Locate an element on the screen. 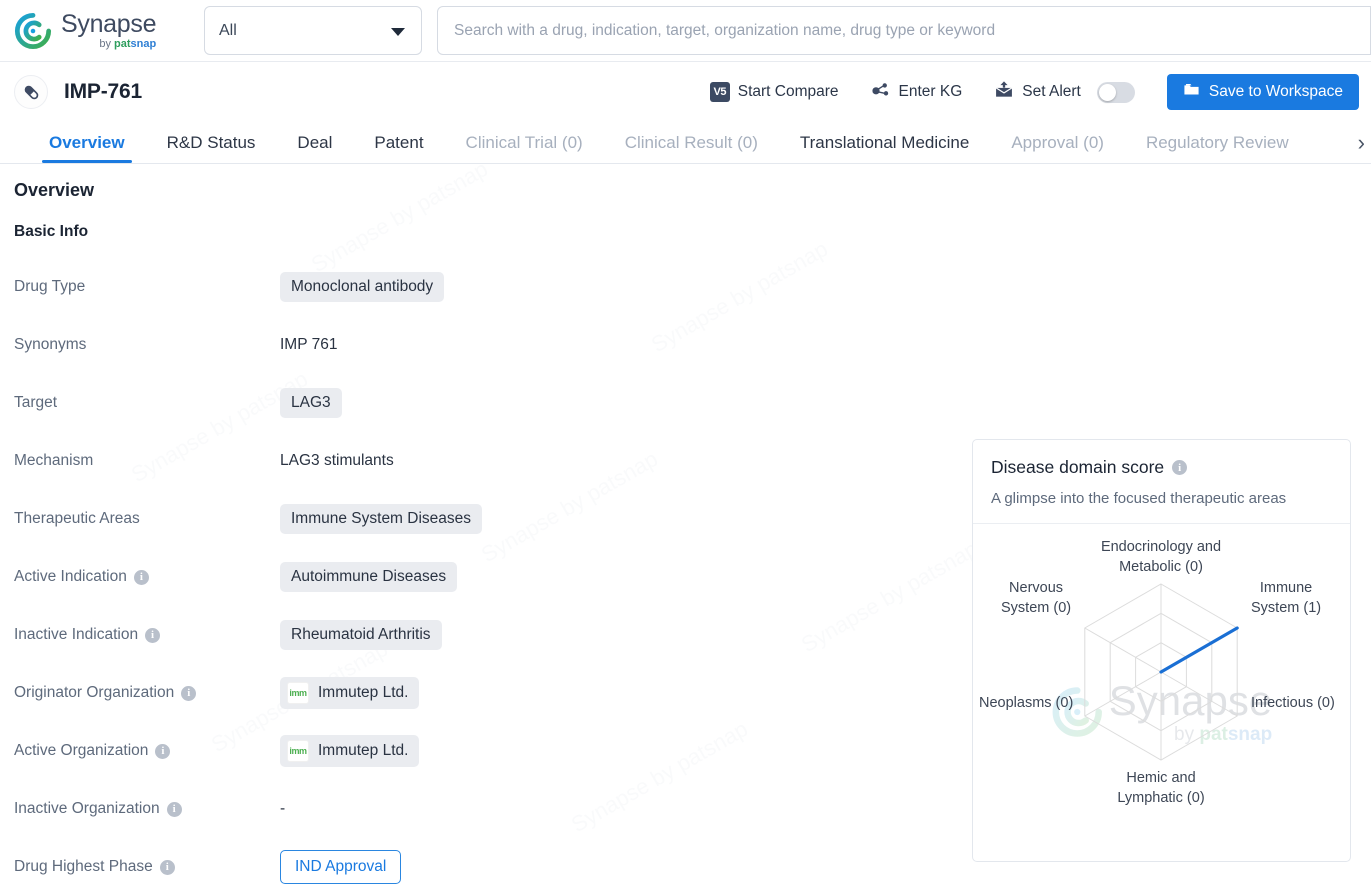 Image resolution: width=1371 pixels, height=890 pixels. brand: Synapse by patsnap is located at coordinates (95, 29).